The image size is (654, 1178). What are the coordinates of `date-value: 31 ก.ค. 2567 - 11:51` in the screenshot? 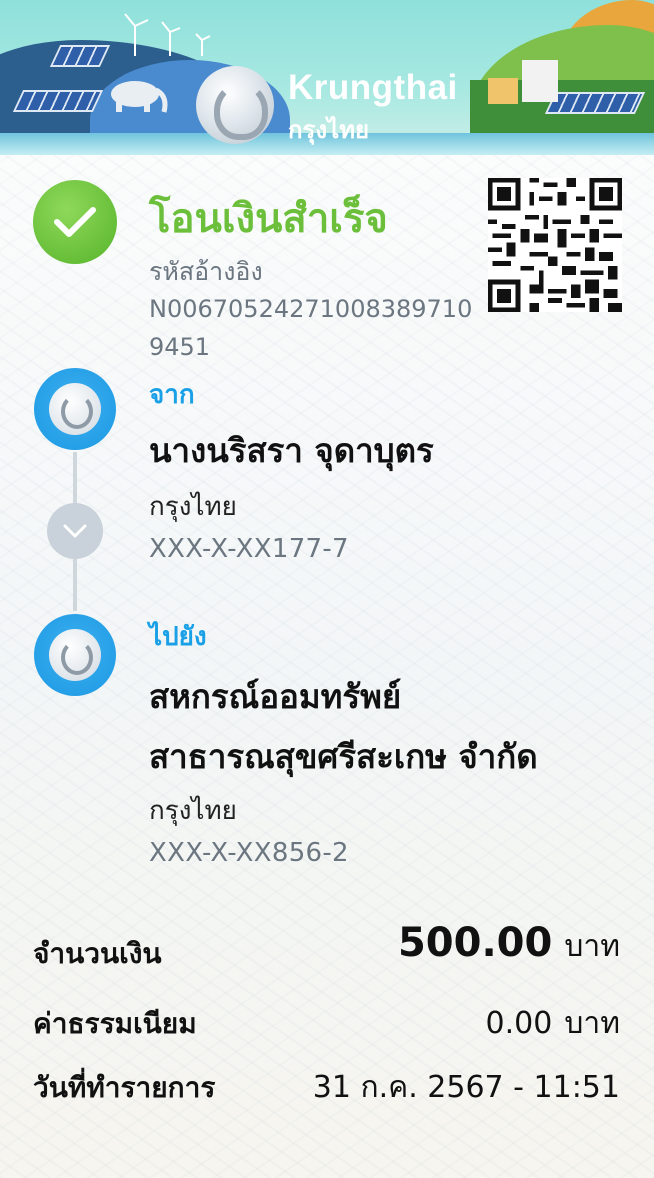 It's located at (466, 1087).